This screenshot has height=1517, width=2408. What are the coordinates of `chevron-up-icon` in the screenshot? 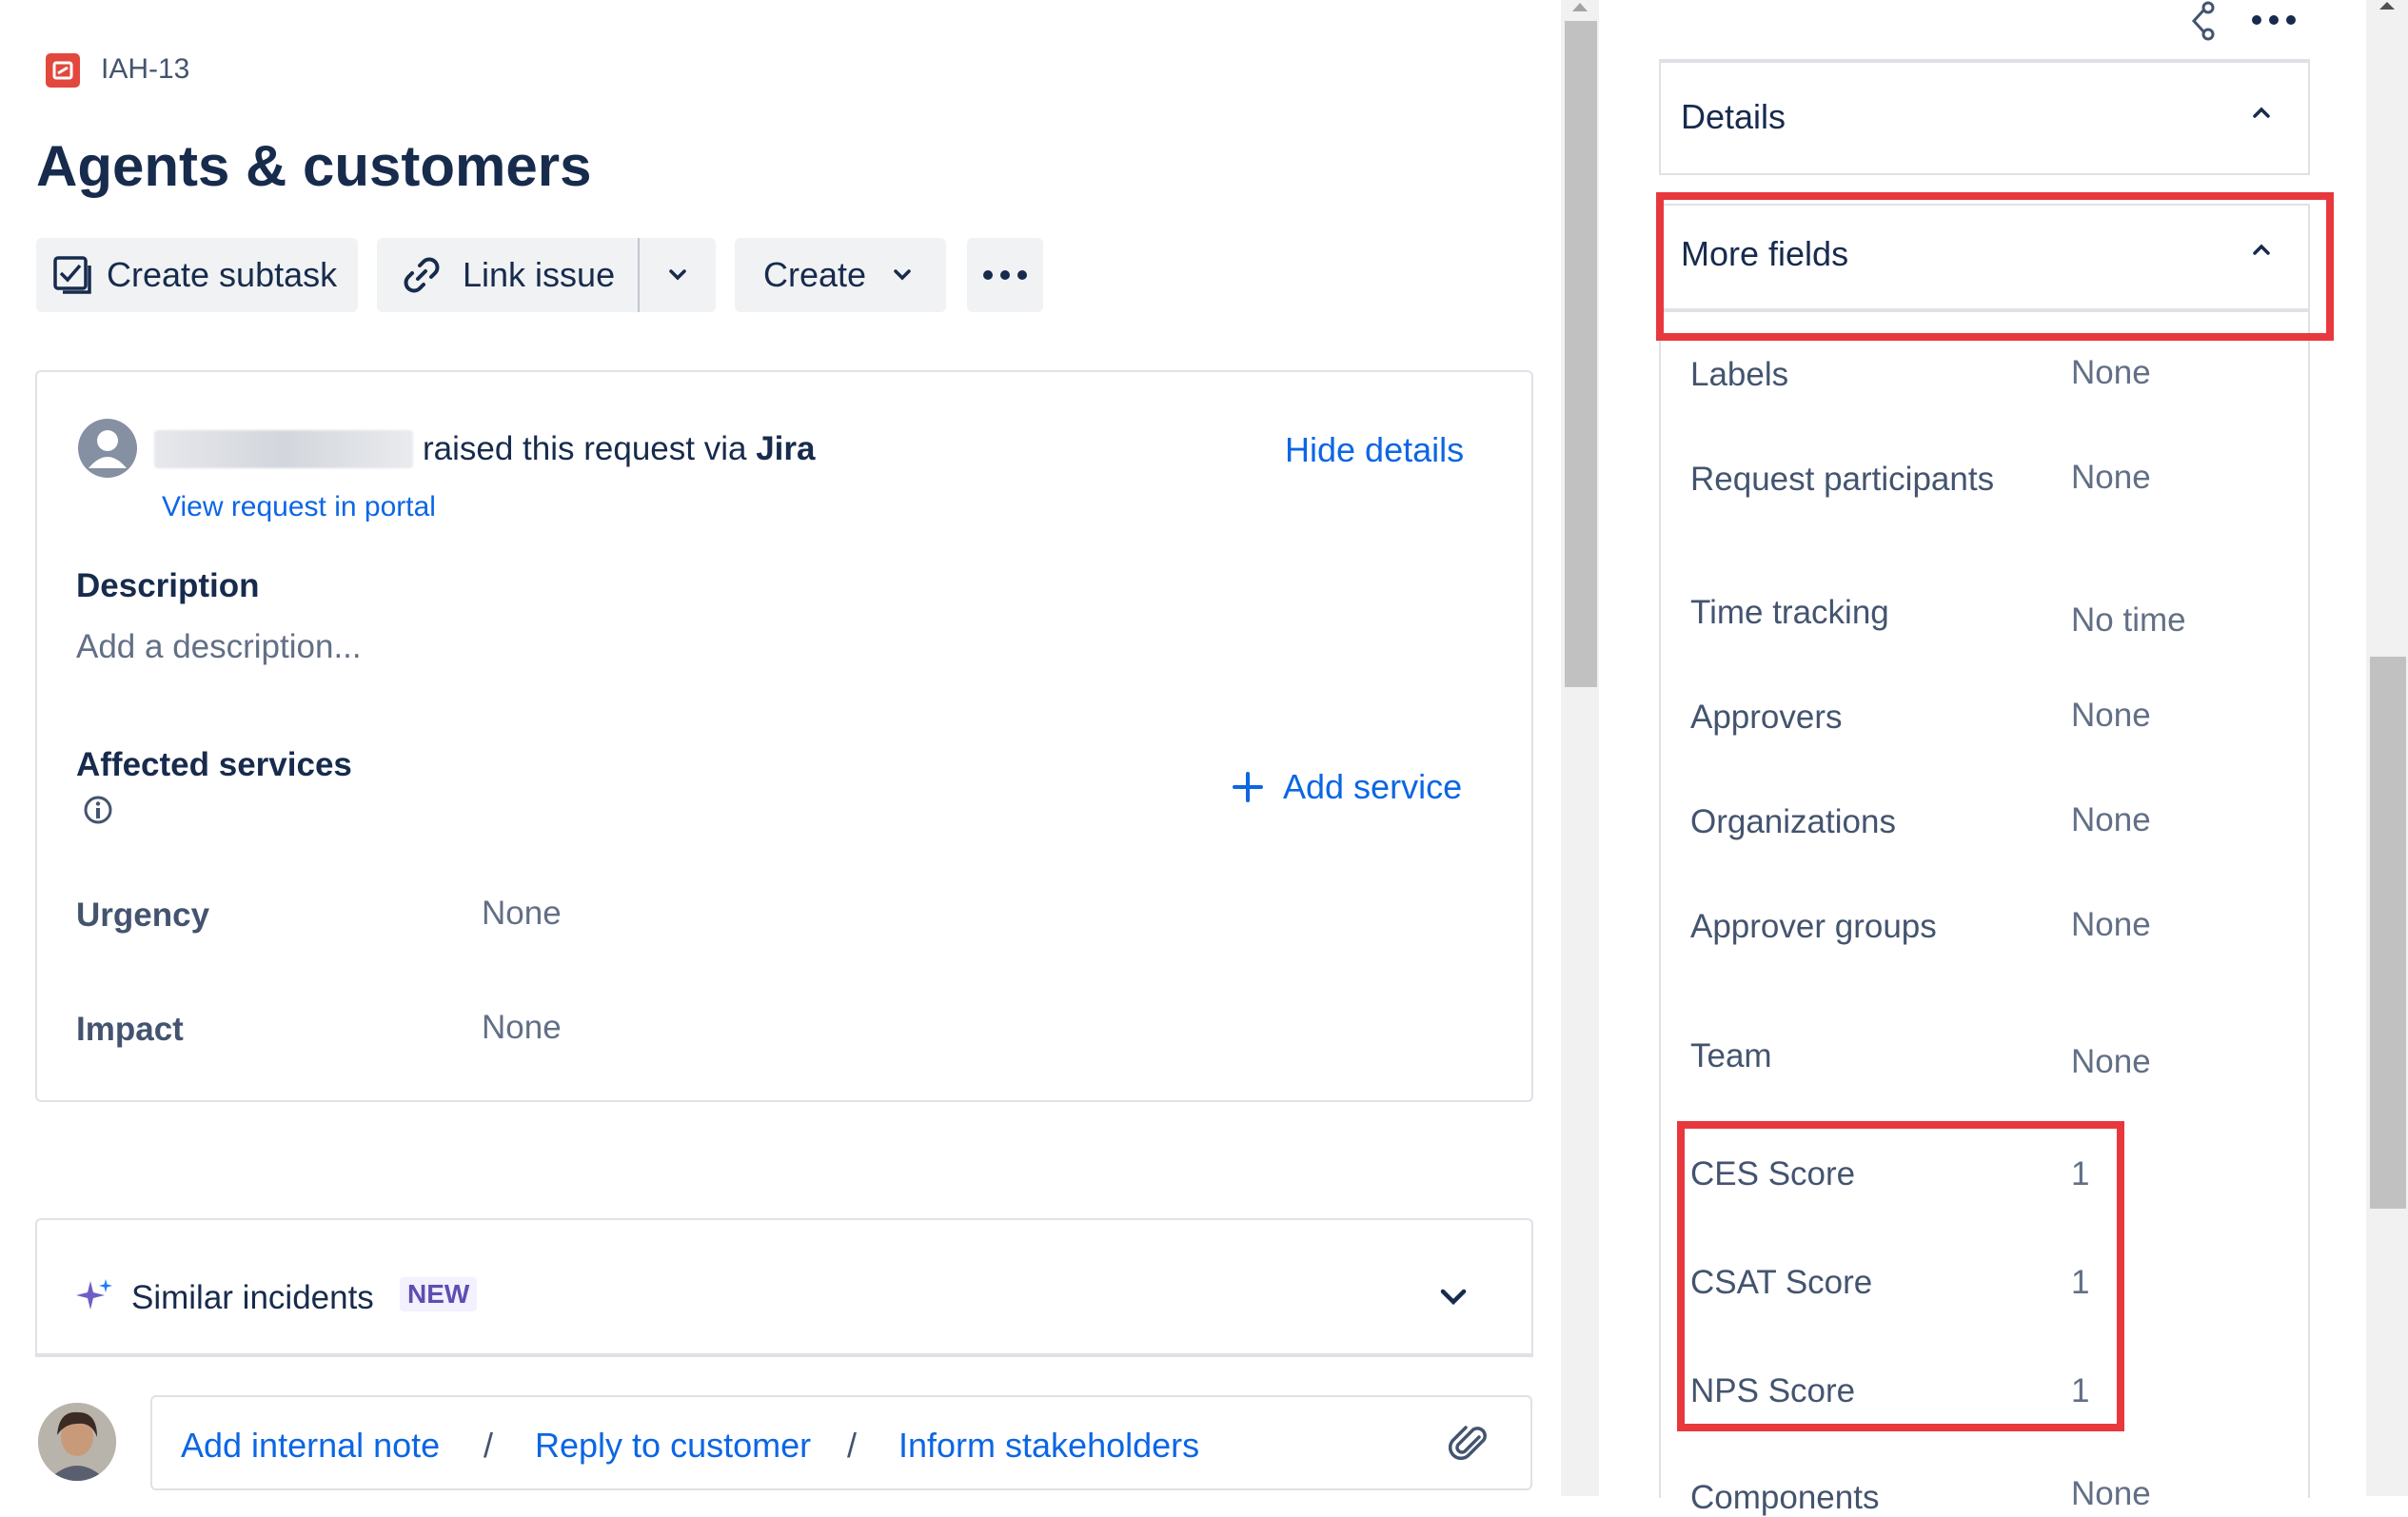 It's located at (2261, 112).